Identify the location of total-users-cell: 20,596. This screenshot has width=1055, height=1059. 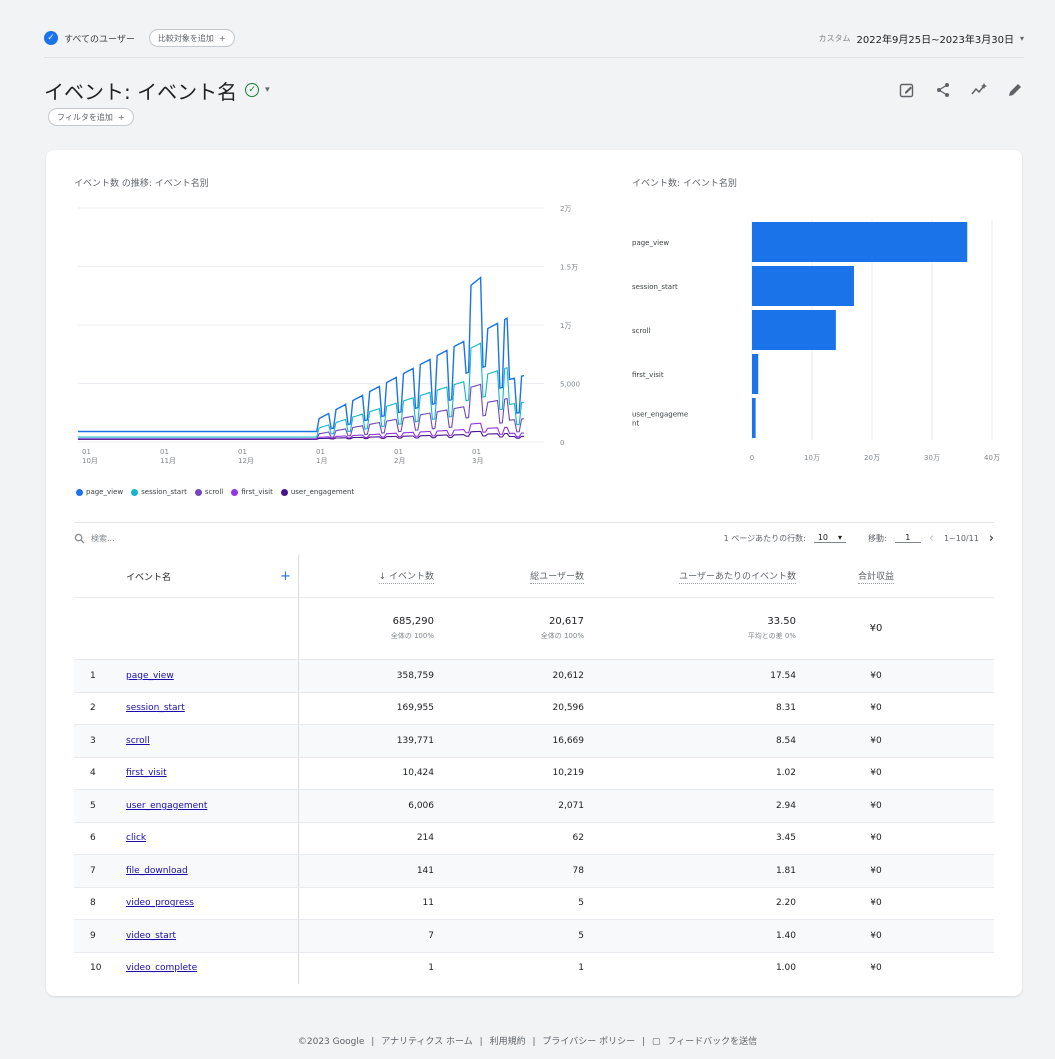
(568, 708).